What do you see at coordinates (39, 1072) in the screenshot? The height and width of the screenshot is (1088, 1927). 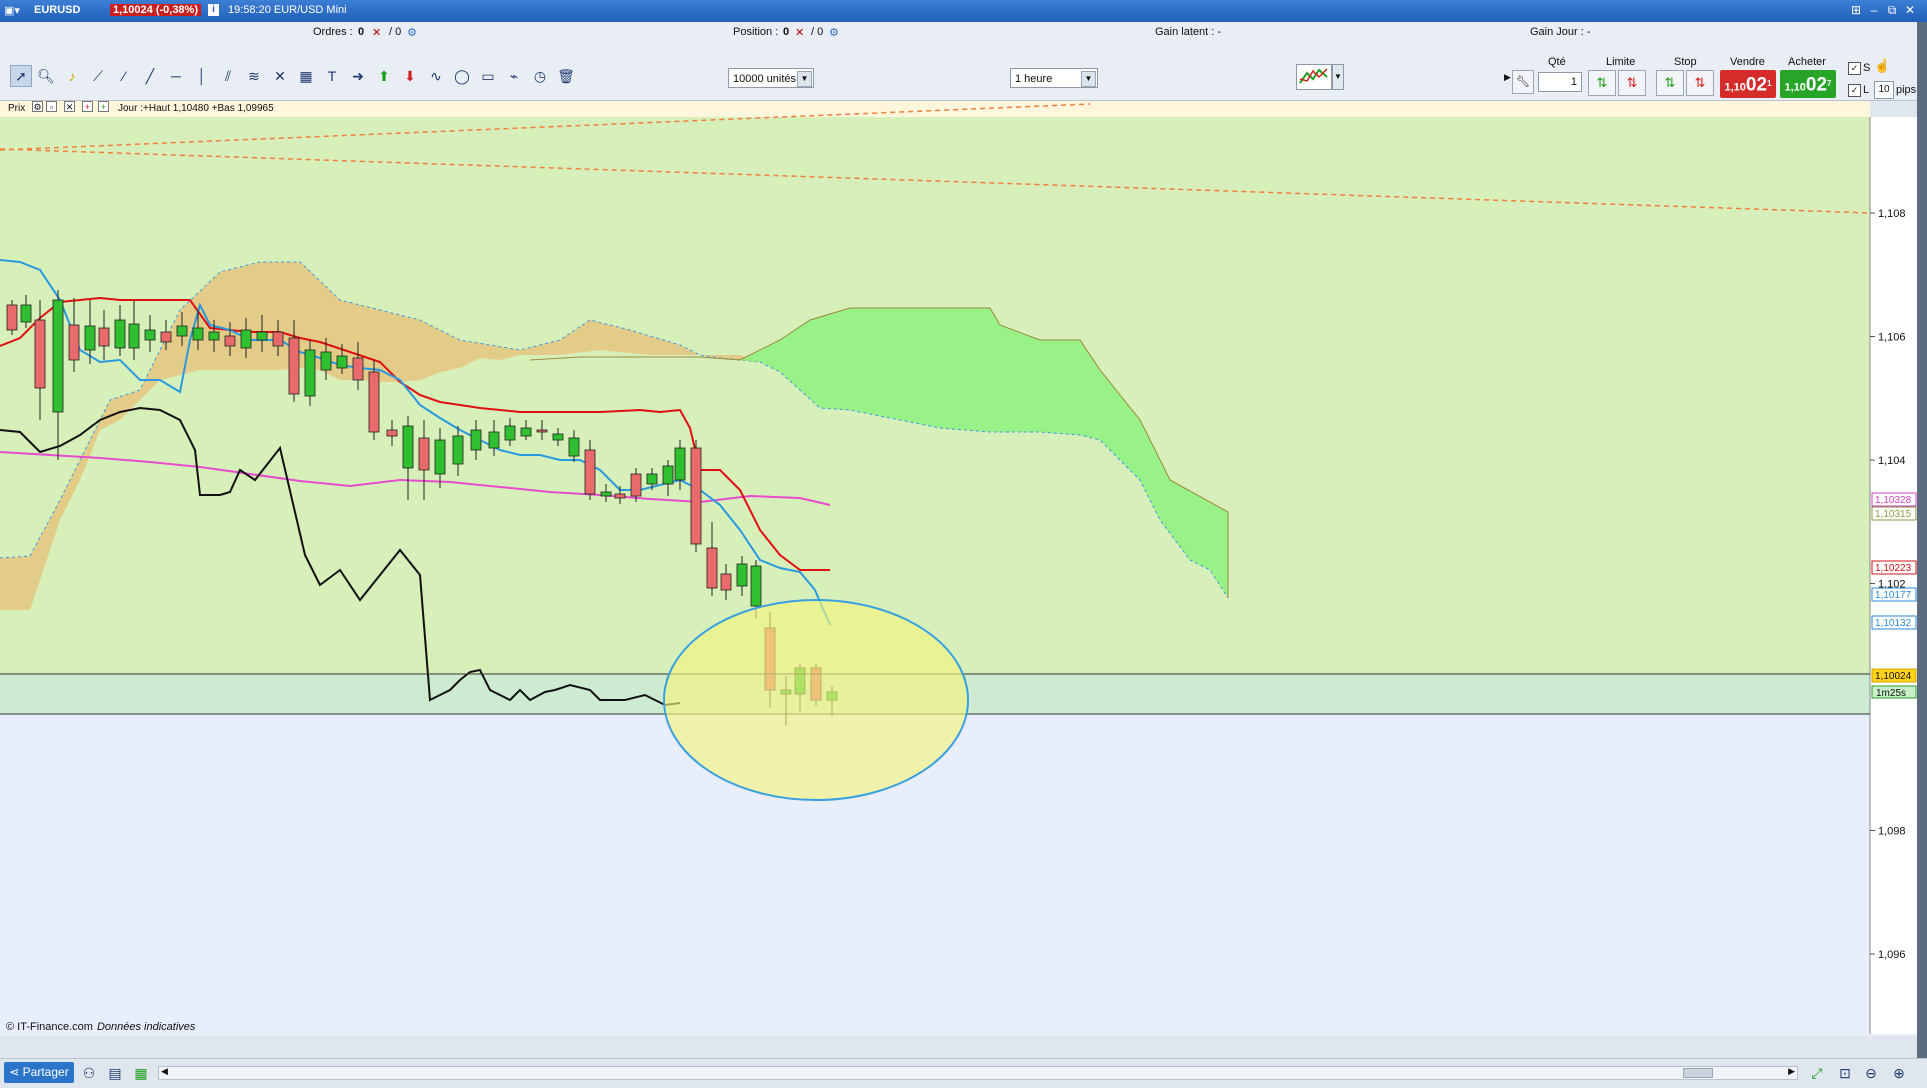 I see `share-button: ⋖ Partager` at bounding box center [39, 1072].